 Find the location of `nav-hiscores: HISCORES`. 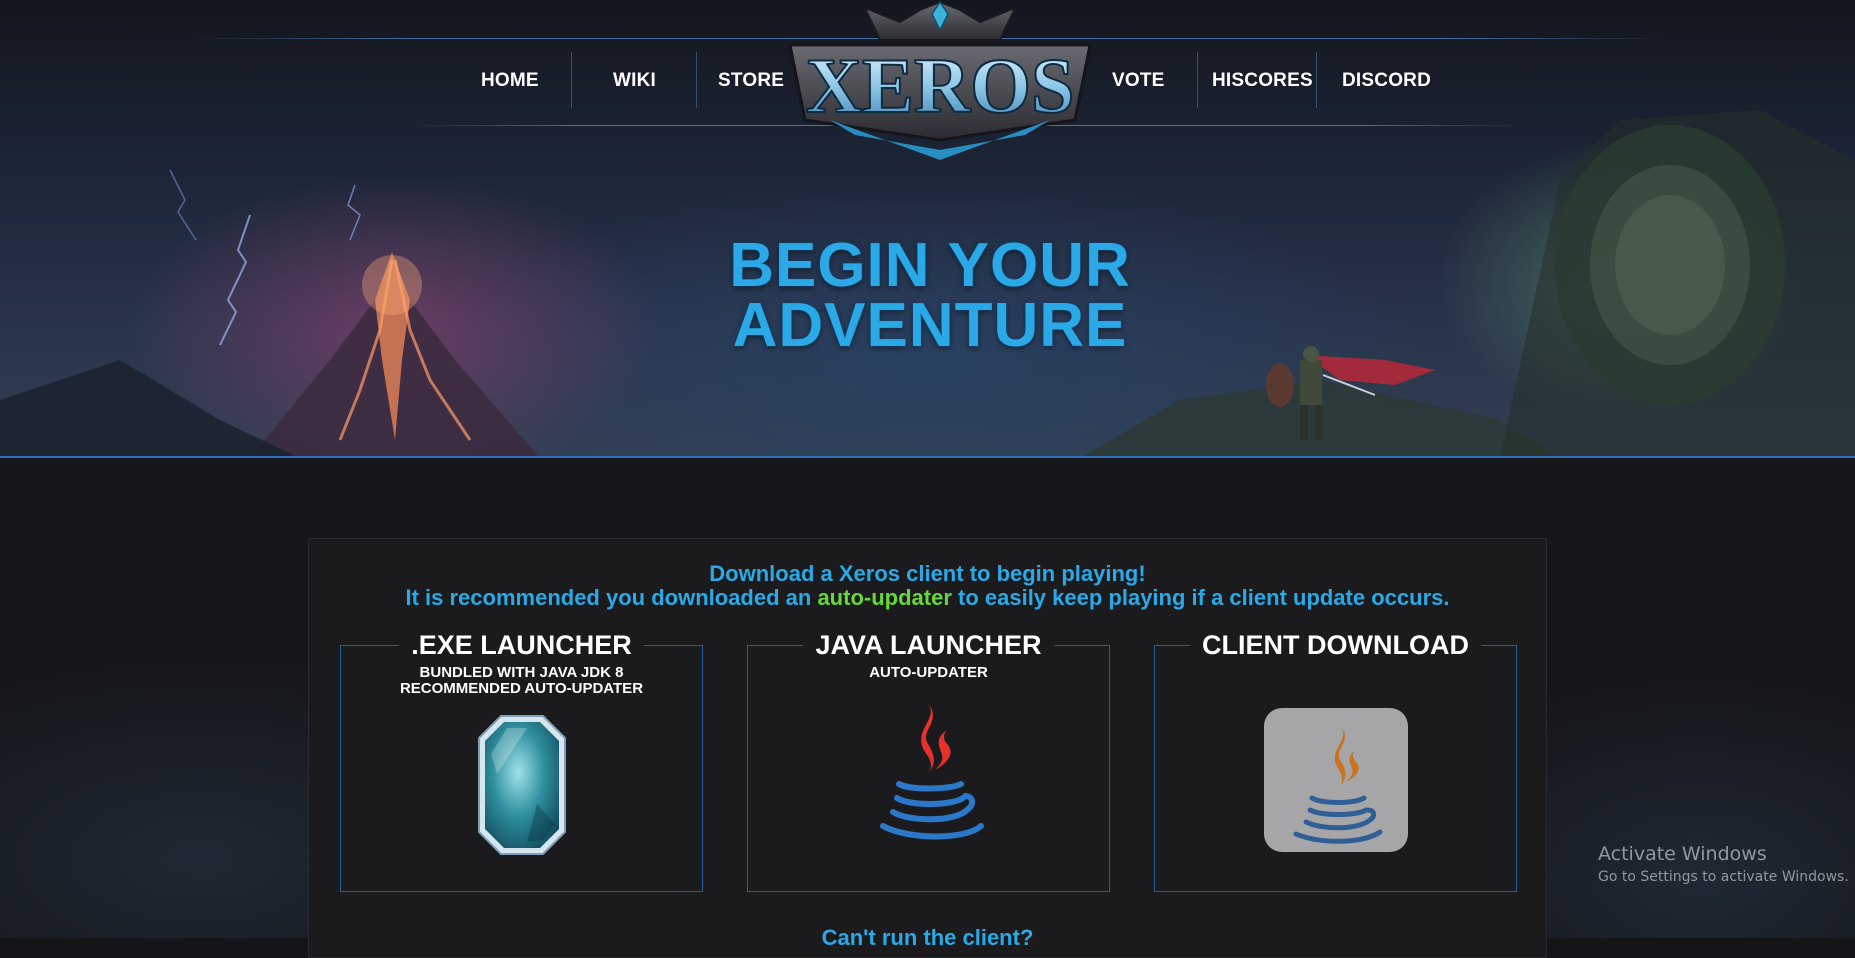

nav-hiscores: HISCORES is located at coordinates (1262, 81).